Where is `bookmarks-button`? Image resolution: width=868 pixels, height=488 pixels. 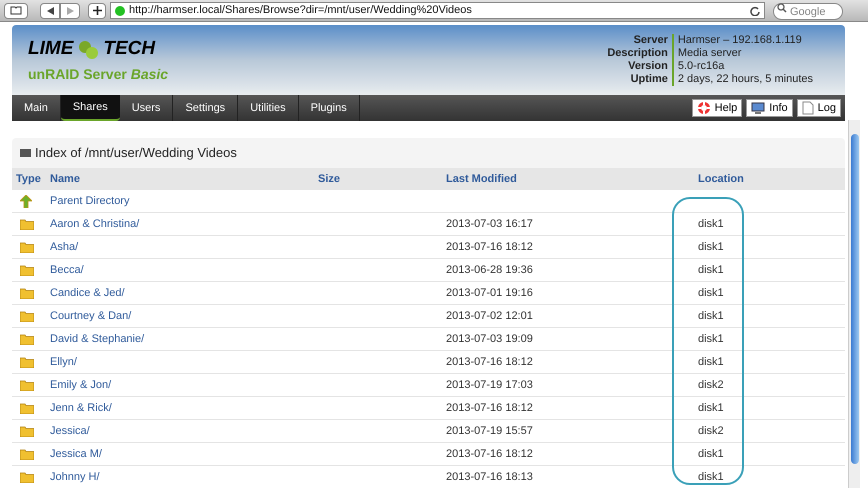
bookmarks-button is located at coordinates (16, 10).